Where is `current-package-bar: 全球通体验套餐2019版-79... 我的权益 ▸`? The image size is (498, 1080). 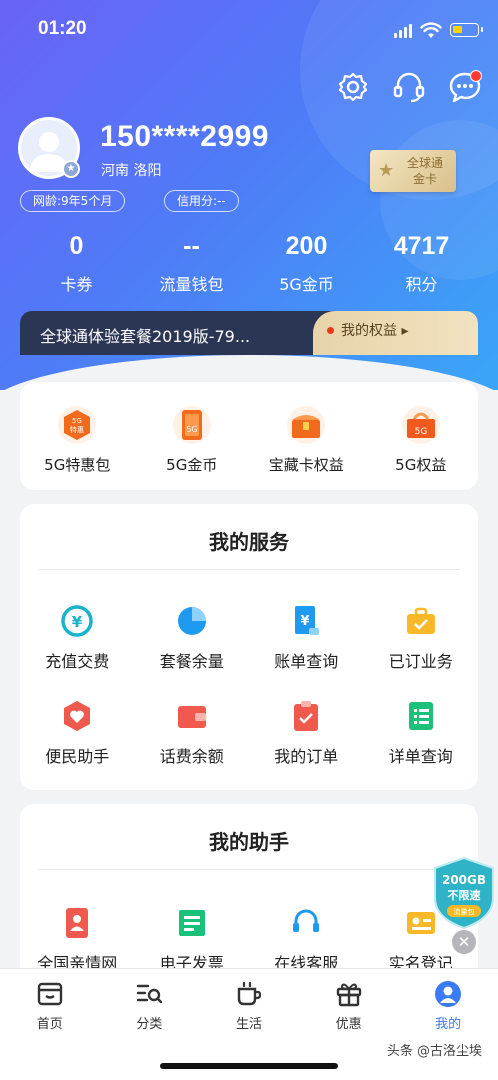 current-package-bar: 全球通体验套餐2019版-79... 我的权益 ▸ is located at coordinates (249, 333).